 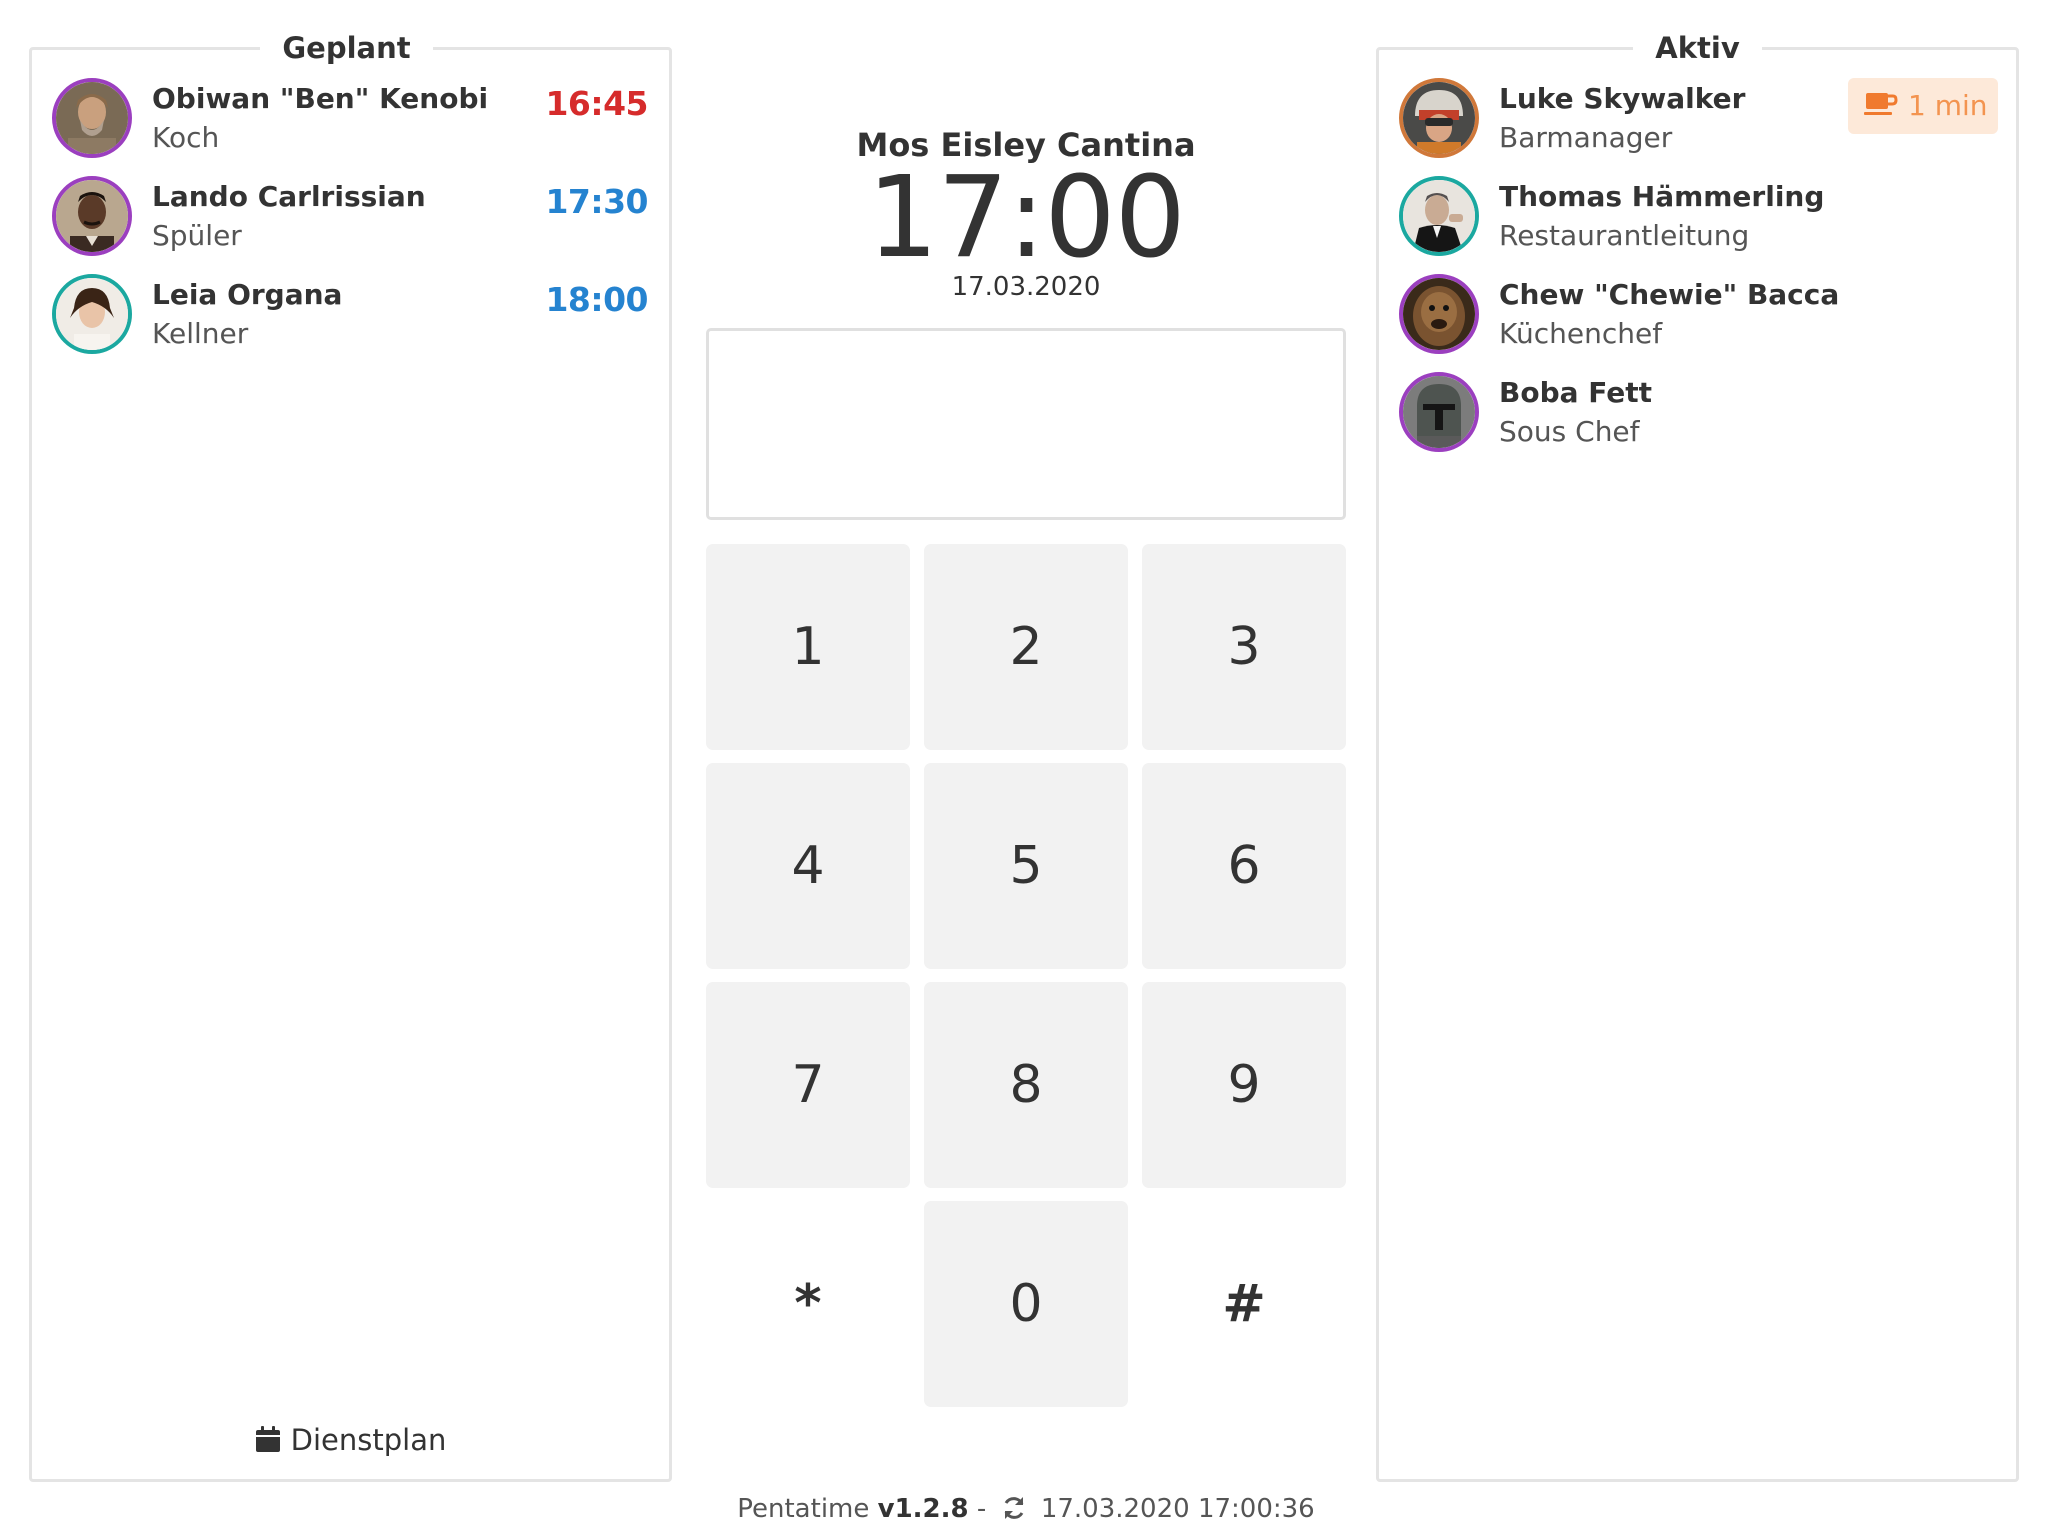 I want to click on person-name: Luke Skywalker, so click(x=1622, y=98).